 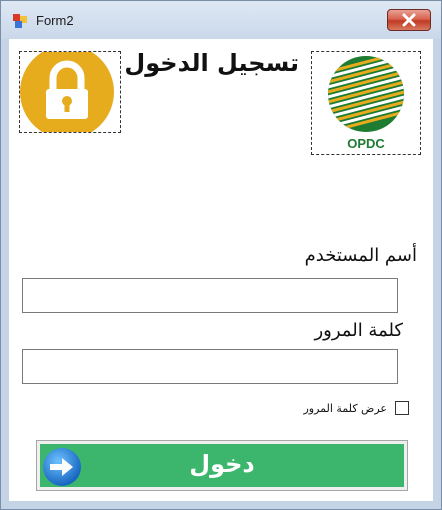 I want to click on close-icon, so click(x=409, y=20).